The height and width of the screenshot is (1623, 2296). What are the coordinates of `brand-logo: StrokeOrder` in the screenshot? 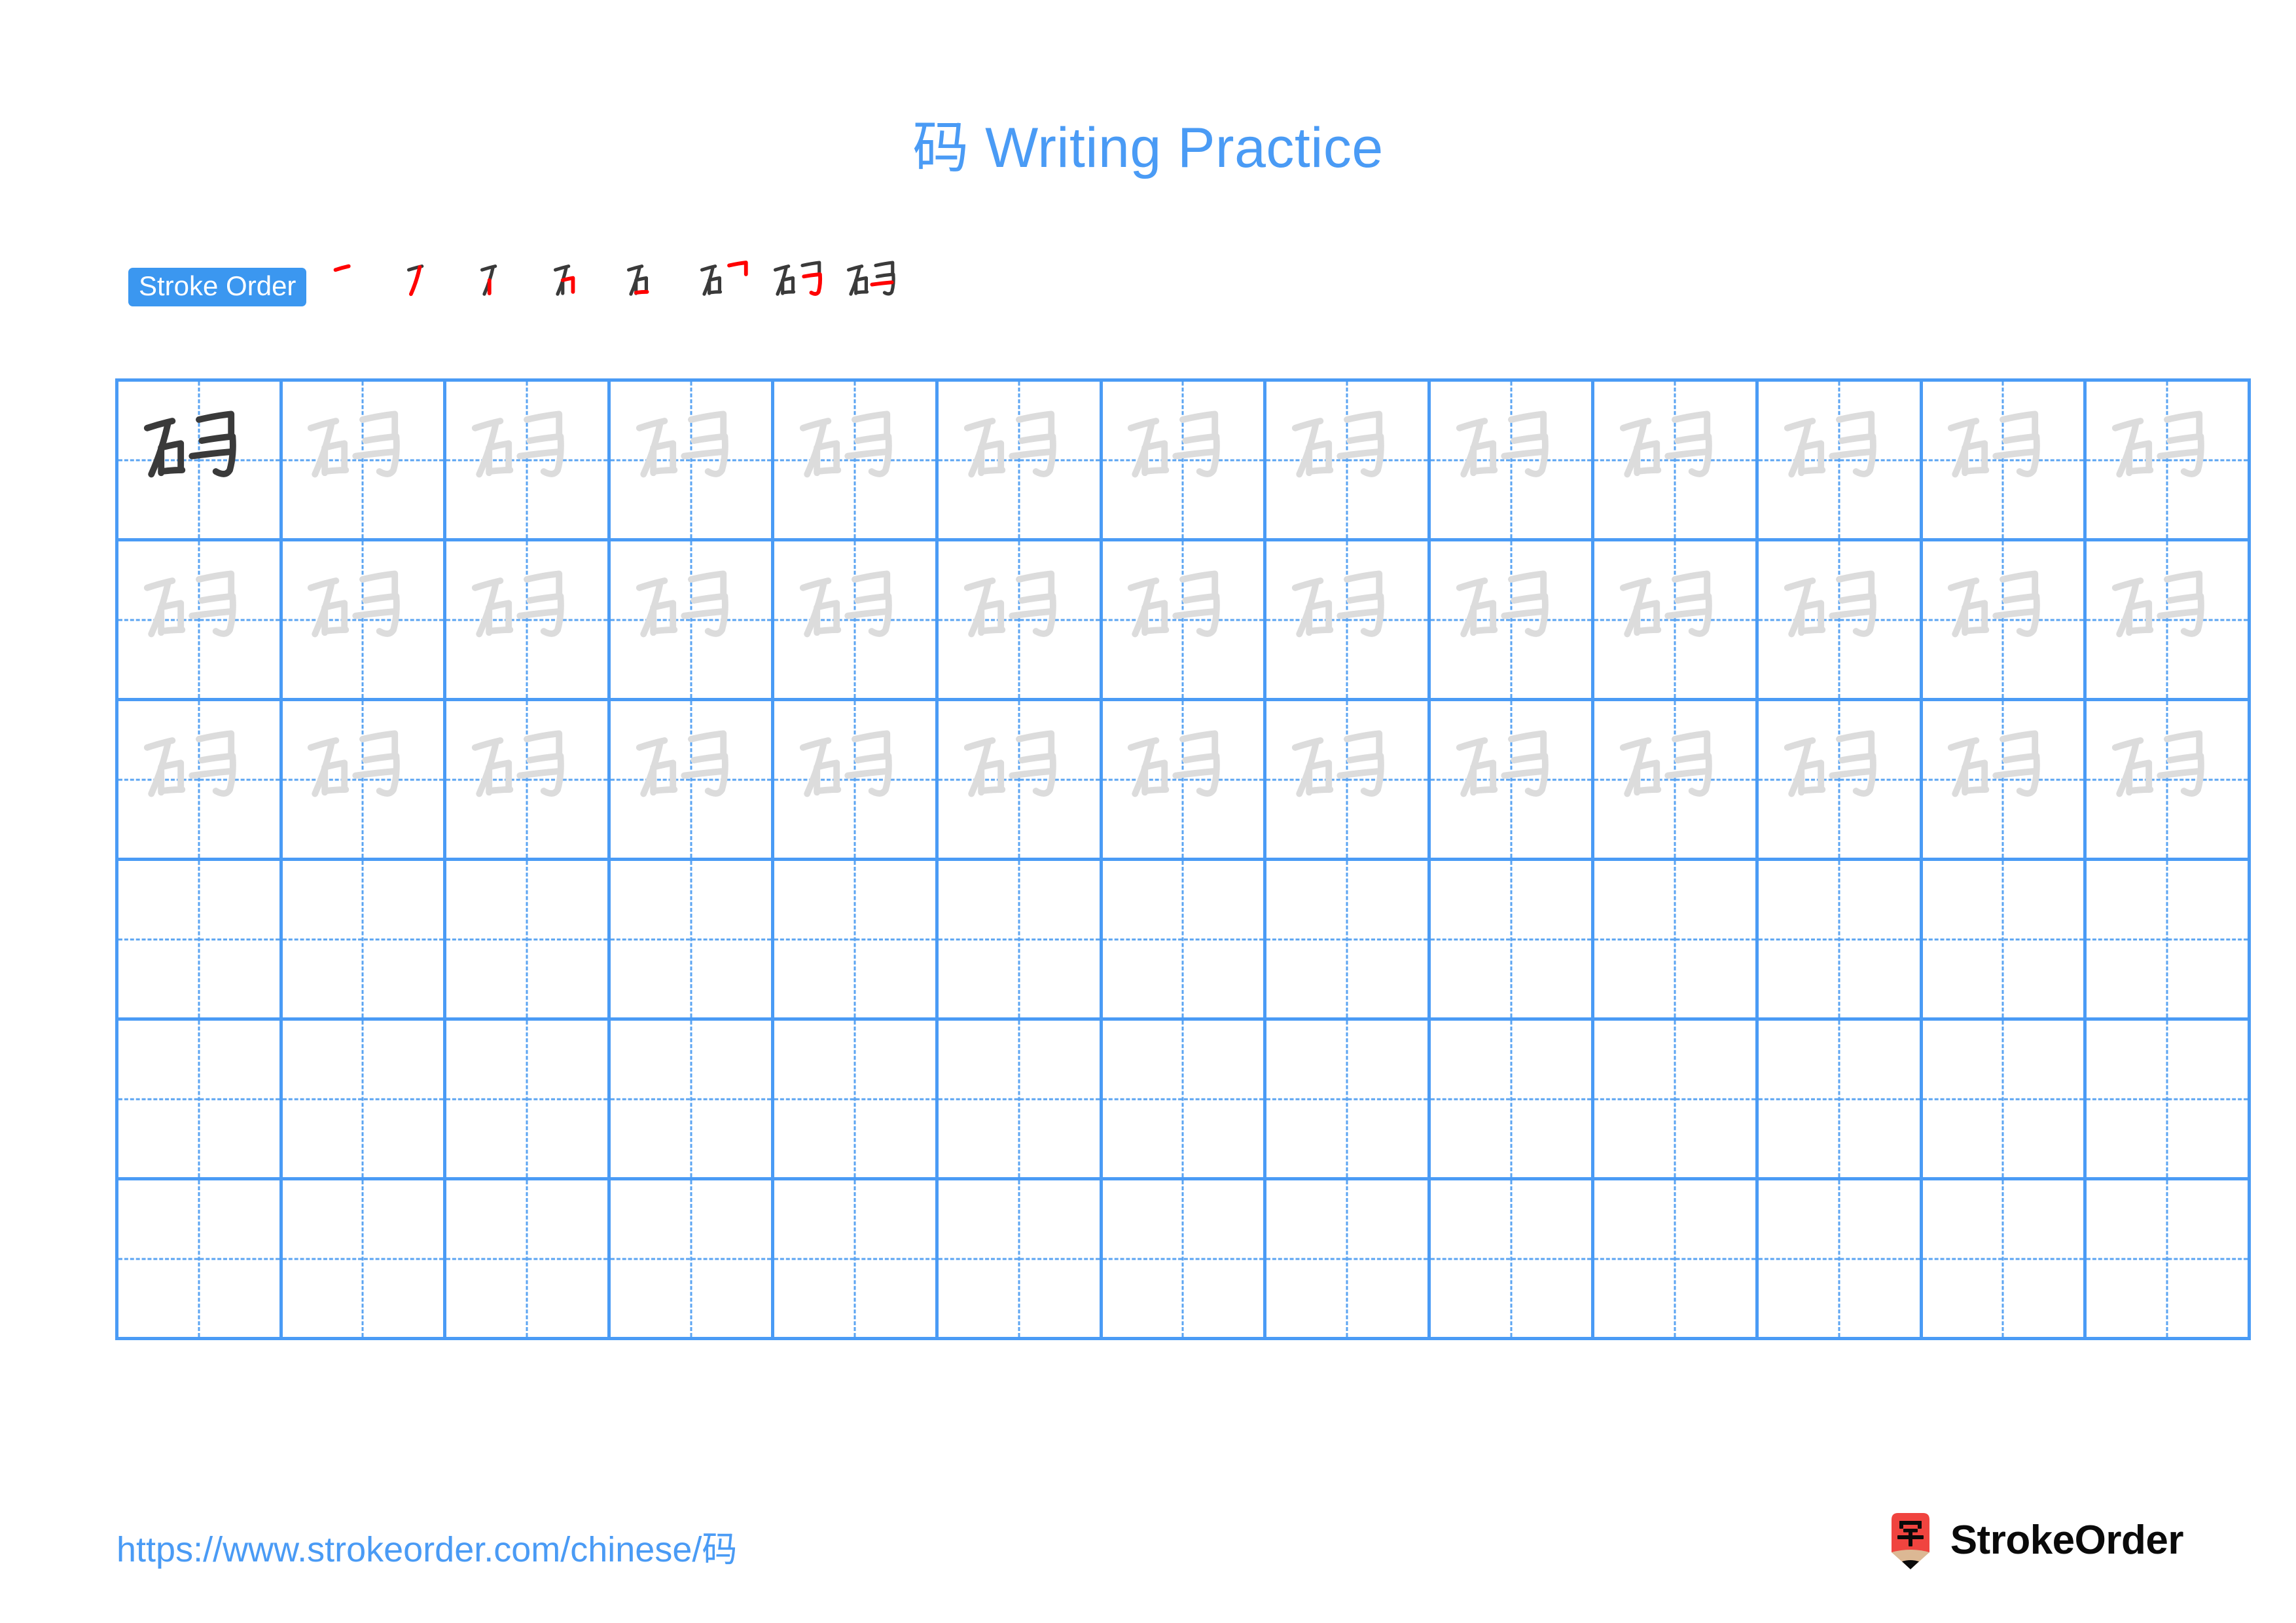 It's located at (2036, 1540).